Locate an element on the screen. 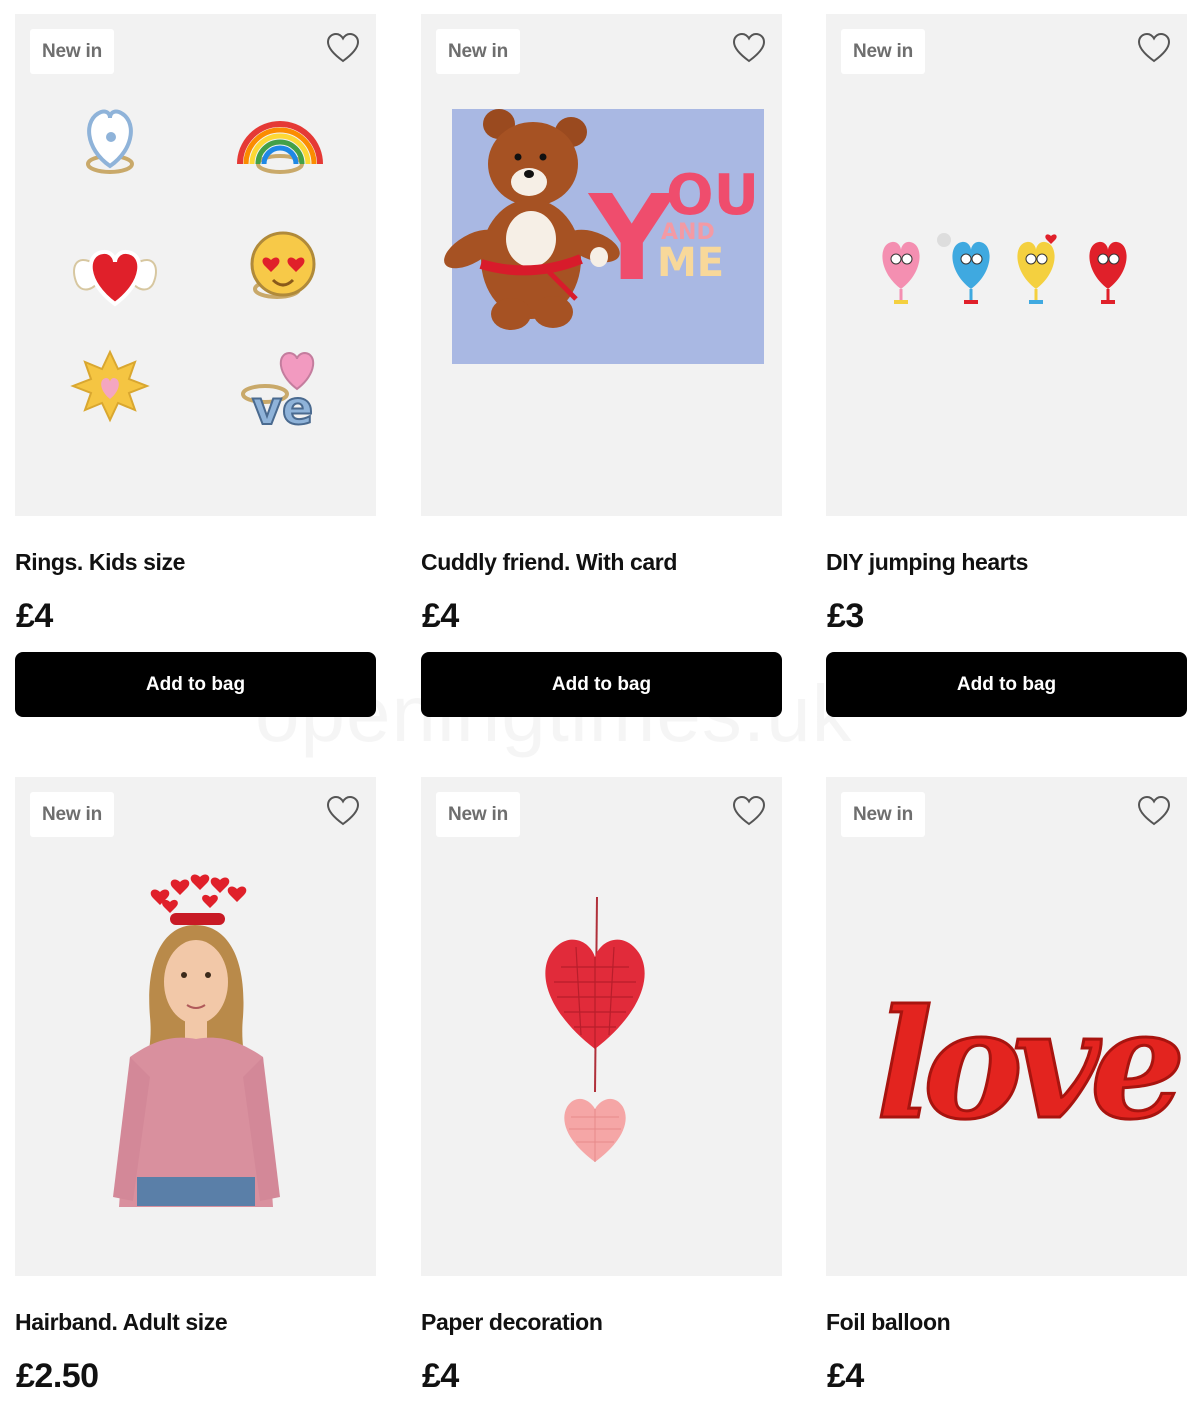 The width and height of the screenshot is (1200, 1401). product-title: Foil balloon is located at coordinates (888, 1322).